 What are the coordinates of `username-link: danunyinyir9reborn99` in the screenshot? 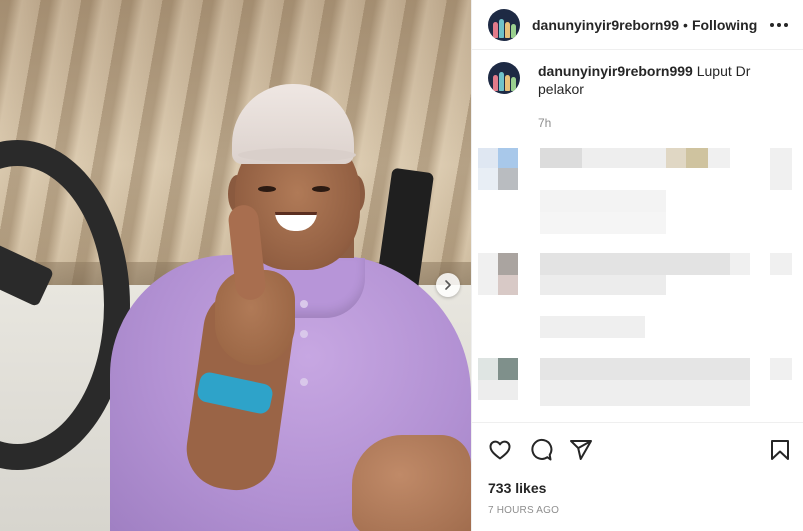 It's located at (605, 25).